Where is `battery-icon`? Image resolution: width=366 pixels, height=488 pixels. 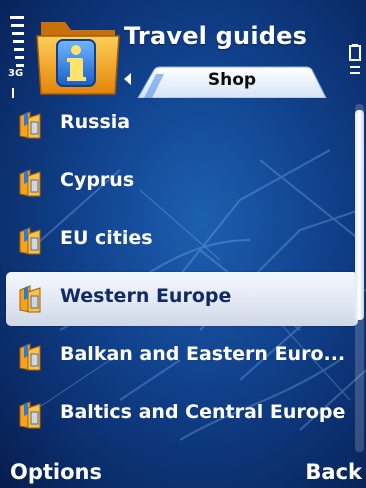
battery-icon is located at coordinates (355, 59).